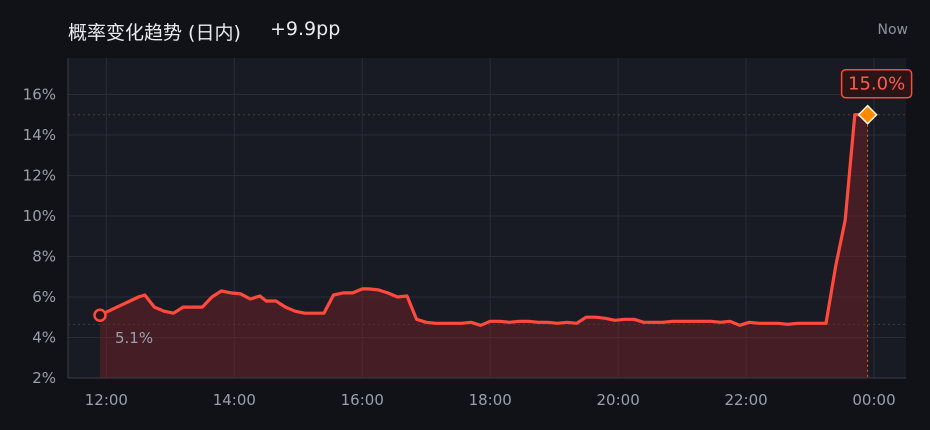 Image resolution: width=930 pixels, height=430 pixels. I want to click on x-tick-label: 00:00, so click(873, 400).